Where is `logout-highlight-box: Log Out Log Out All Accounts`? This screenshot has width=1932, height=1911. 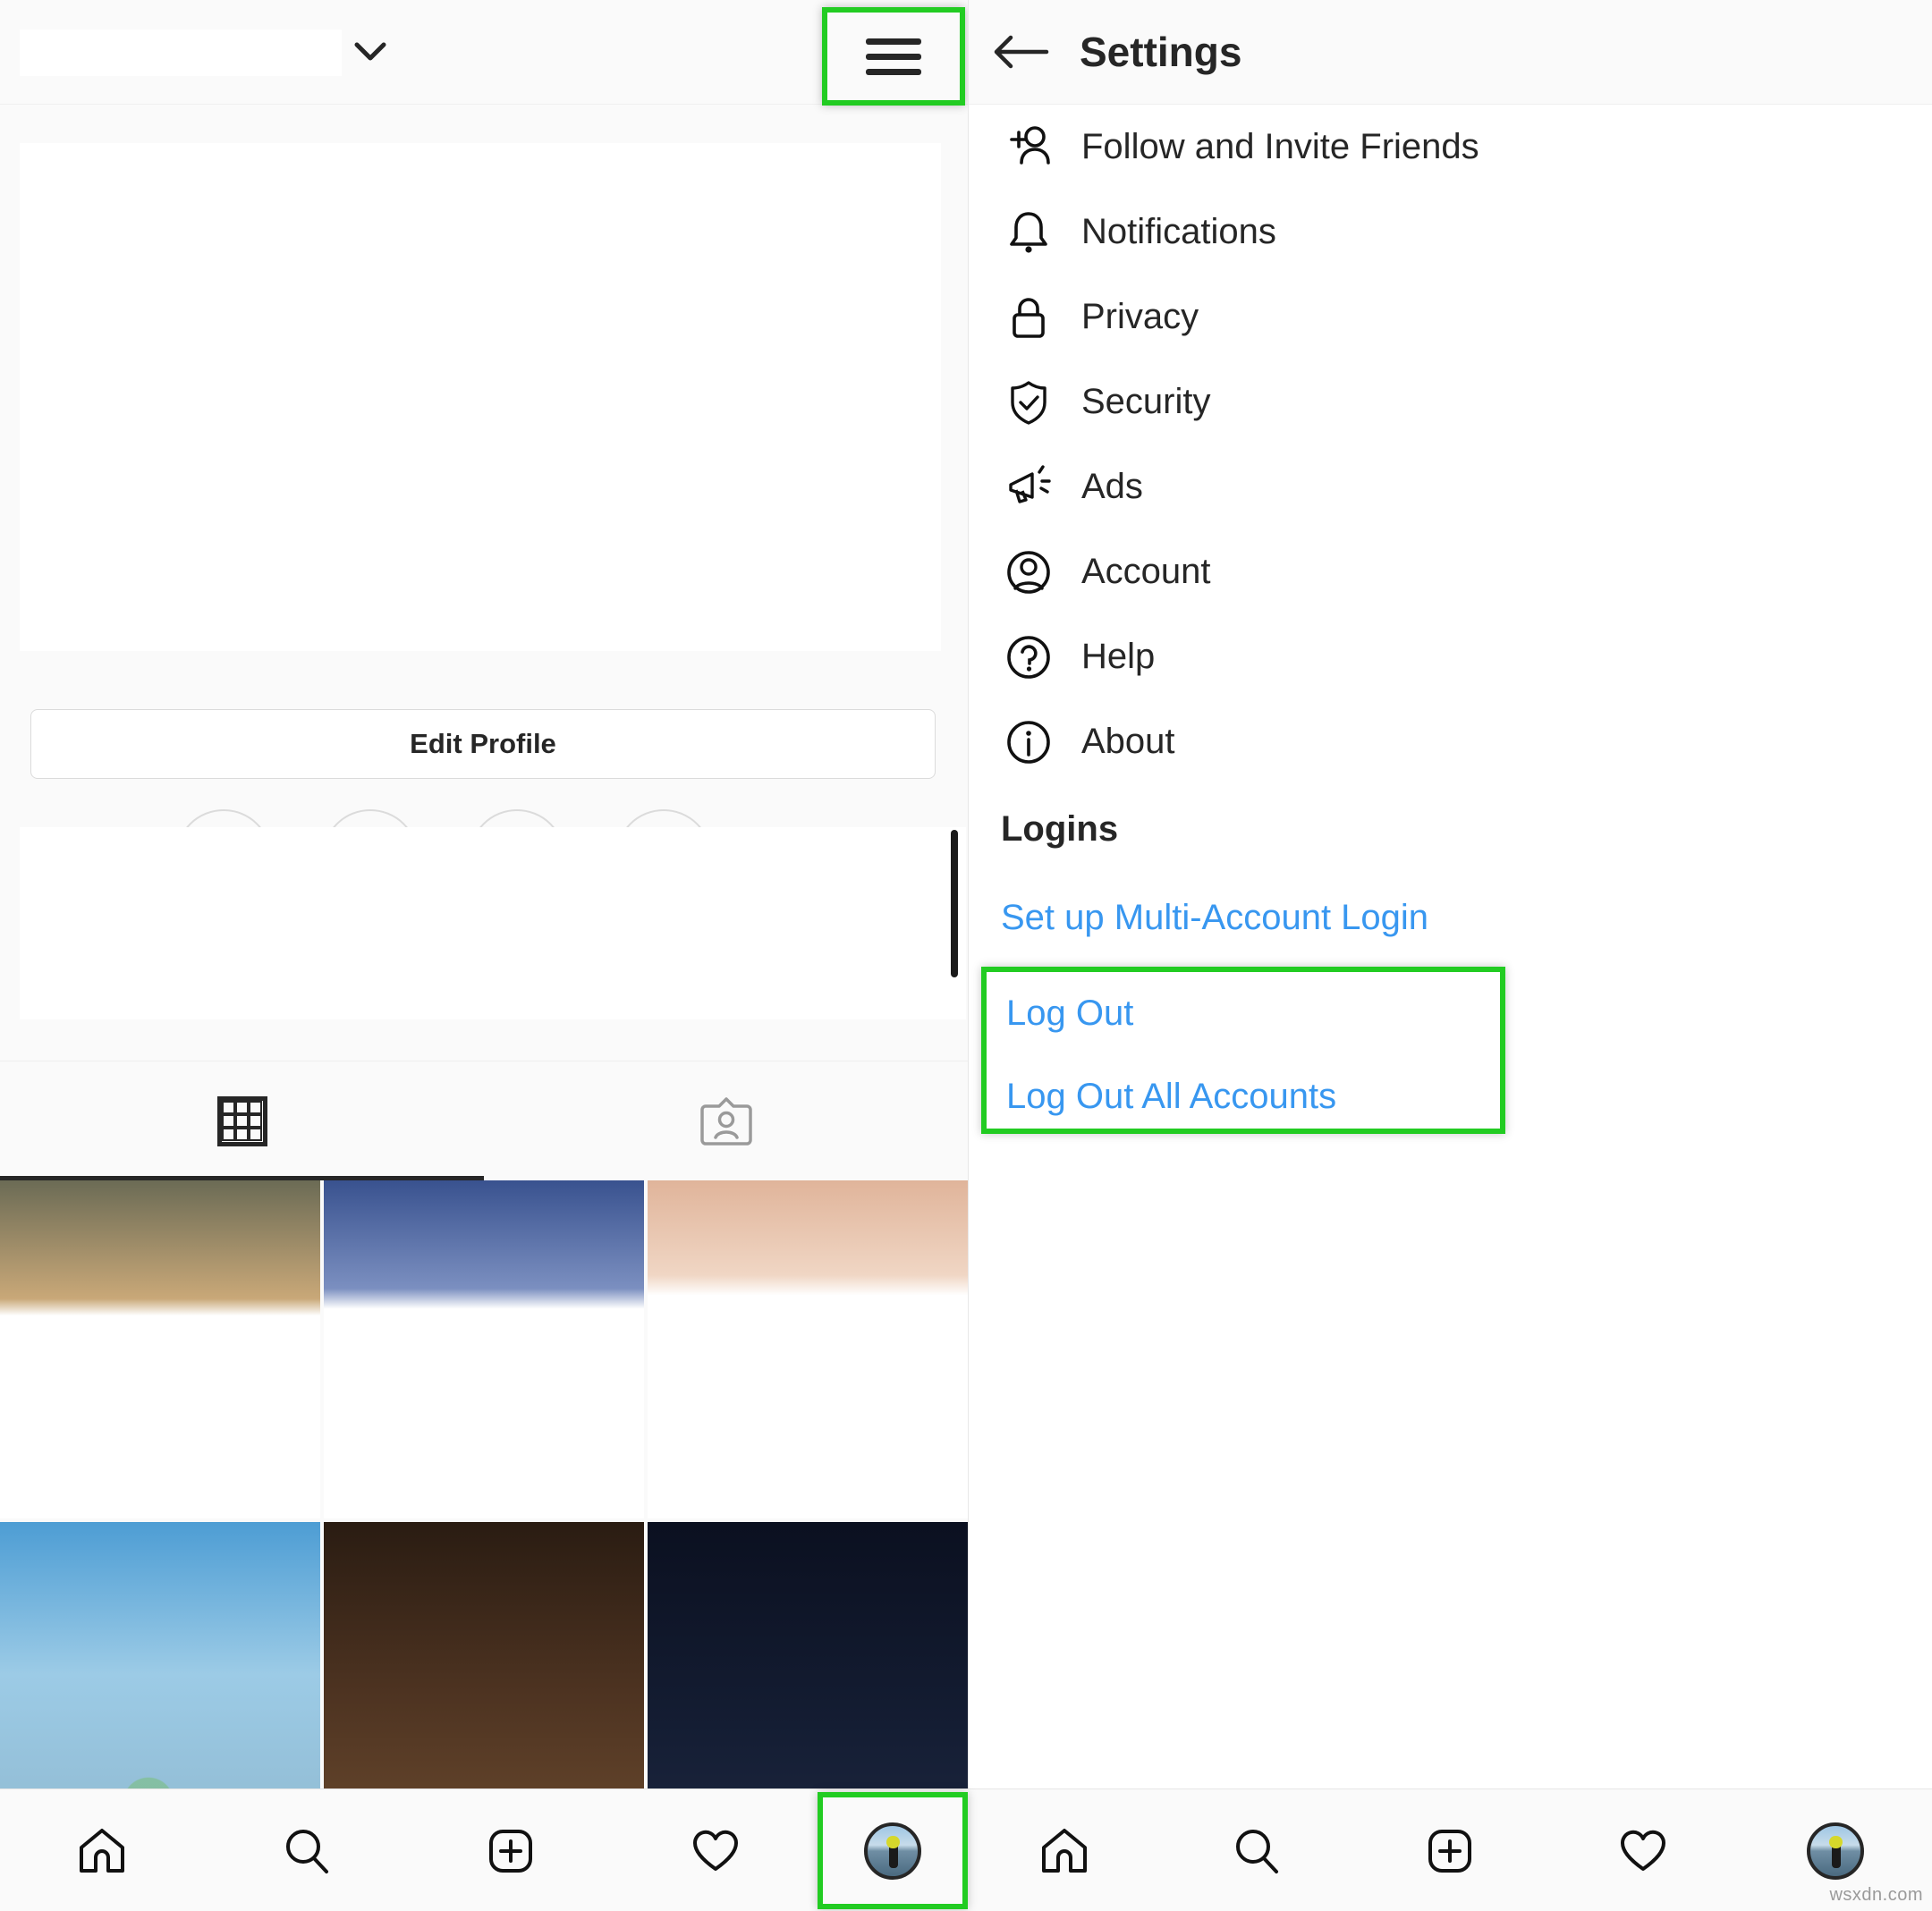 logout-highlight-box: Log Out Log Out All Accounts is located at coordinates (1243, 1050).